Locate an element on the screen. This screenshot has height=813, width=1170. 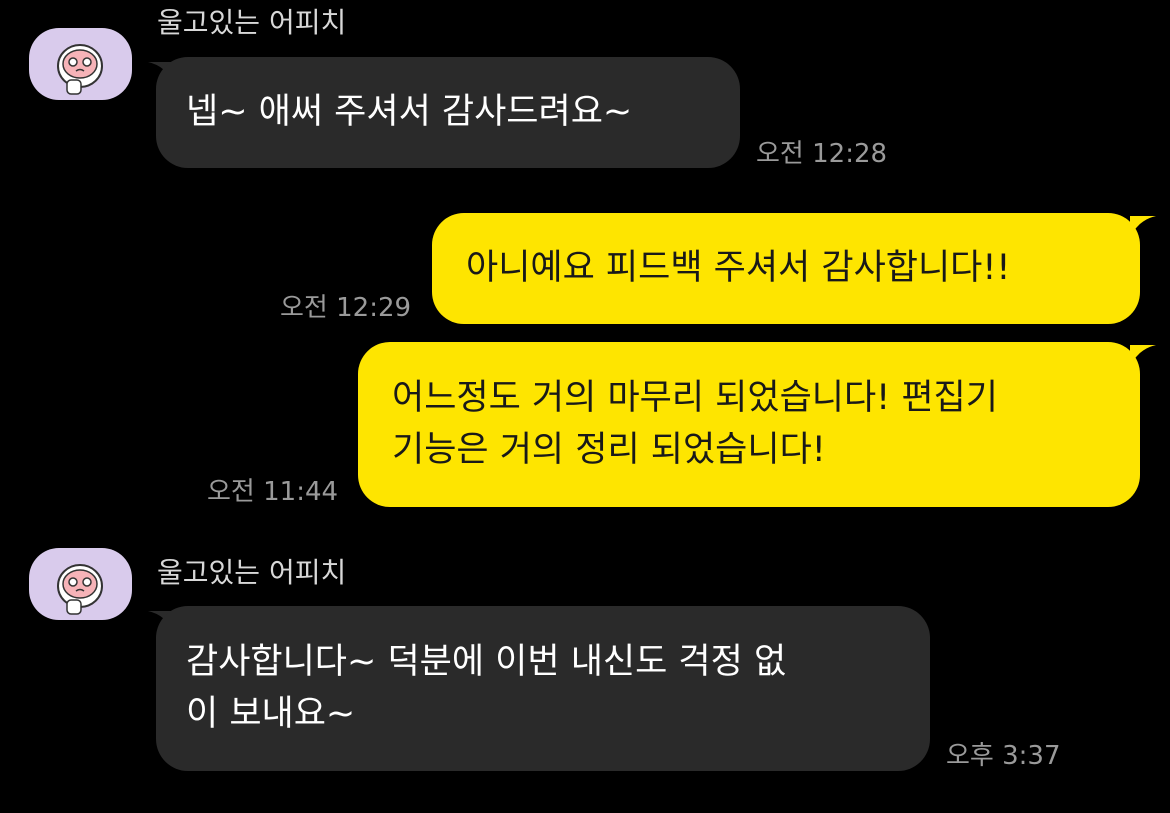
message-timestamp: 오후 3:37 is located at coordinates (1003, 756).